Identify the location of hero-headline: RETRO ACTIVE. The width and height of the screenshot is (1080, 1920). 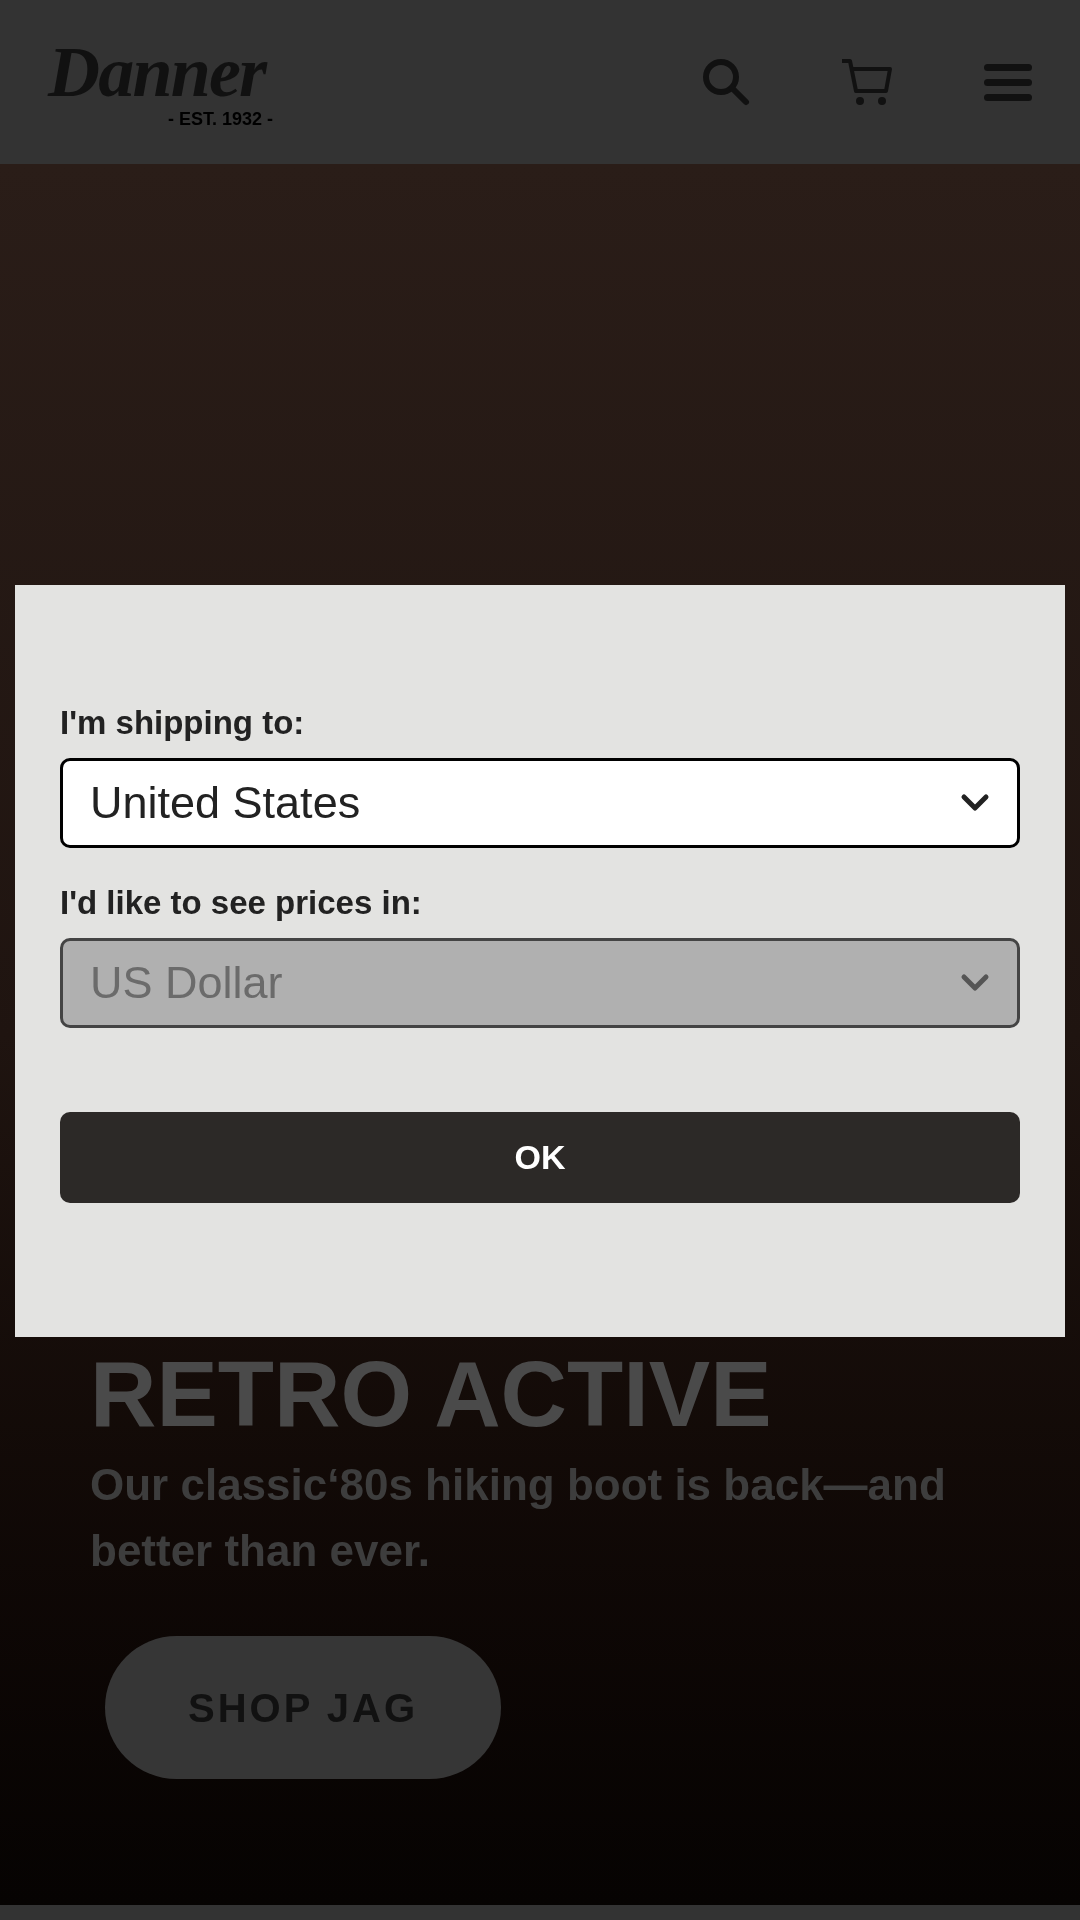
(431, 1393).